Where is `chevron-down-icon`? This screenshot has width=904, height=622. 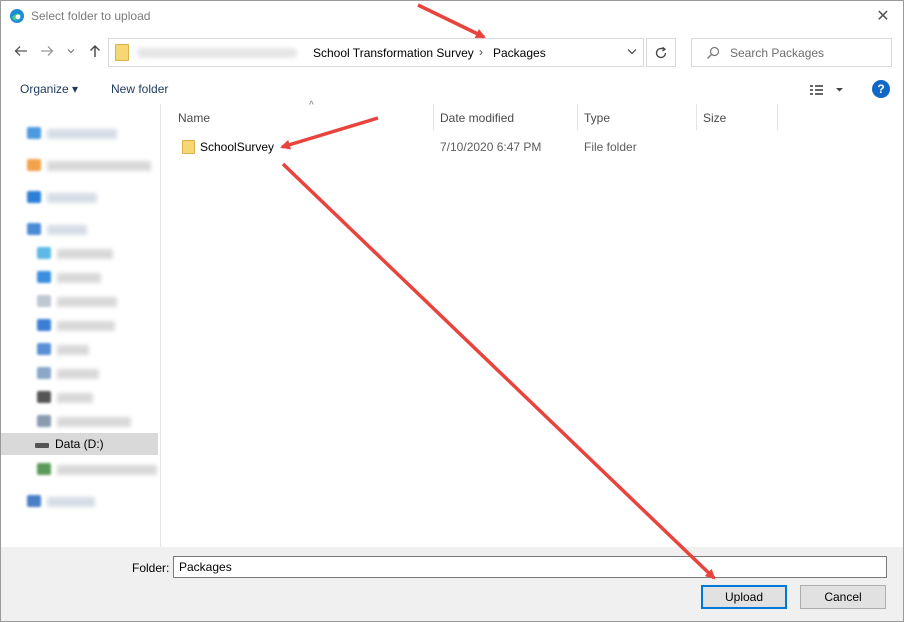 chevron-down-icon is located at coordinates (71, 51).